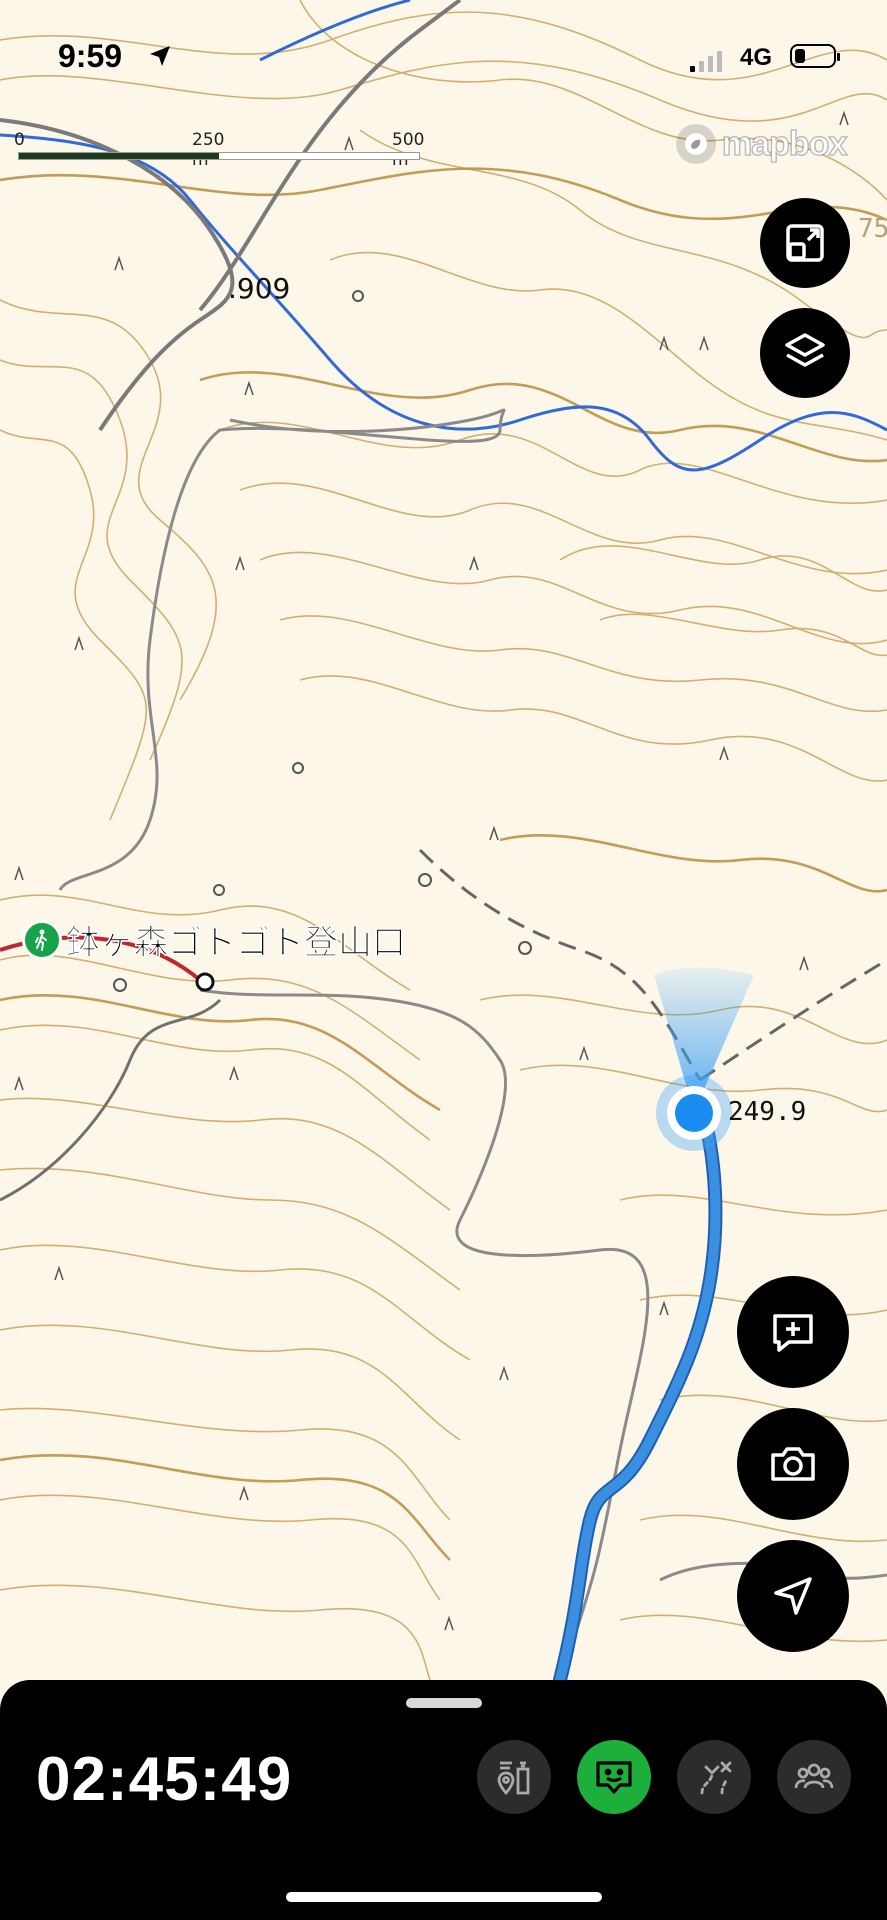  Describe the element at coordinates (815, 56) in the screenshot. I see `battery-icon` at that location.